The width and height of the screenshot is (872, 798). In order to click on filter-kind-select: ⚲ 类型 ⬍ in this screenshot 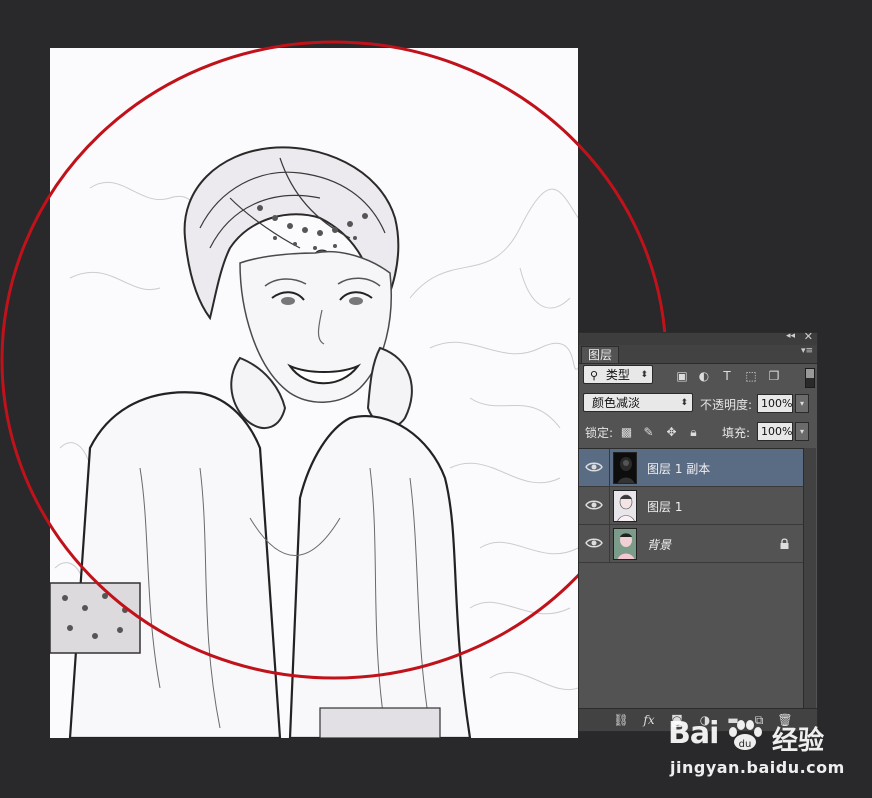, I will do `click(618, 374)`.